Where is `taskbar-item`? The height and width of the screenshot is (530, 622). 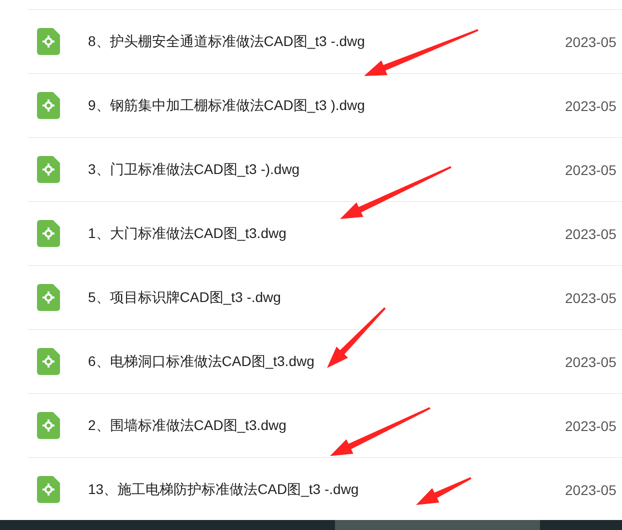 taskbar-item is located at coordinates (437, 525).